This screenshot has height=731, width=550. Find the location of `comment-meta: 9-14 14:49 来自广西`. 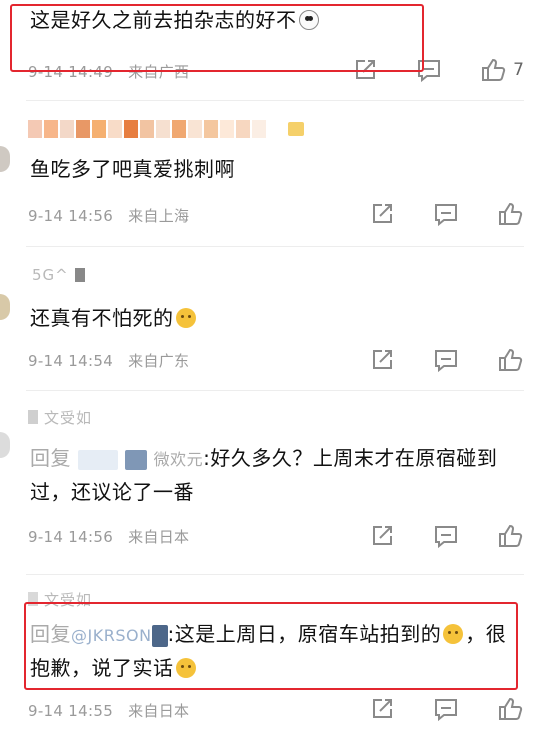

comment-meta: 9-14 14:49 来自广西 is located at coordinates (108, 71).